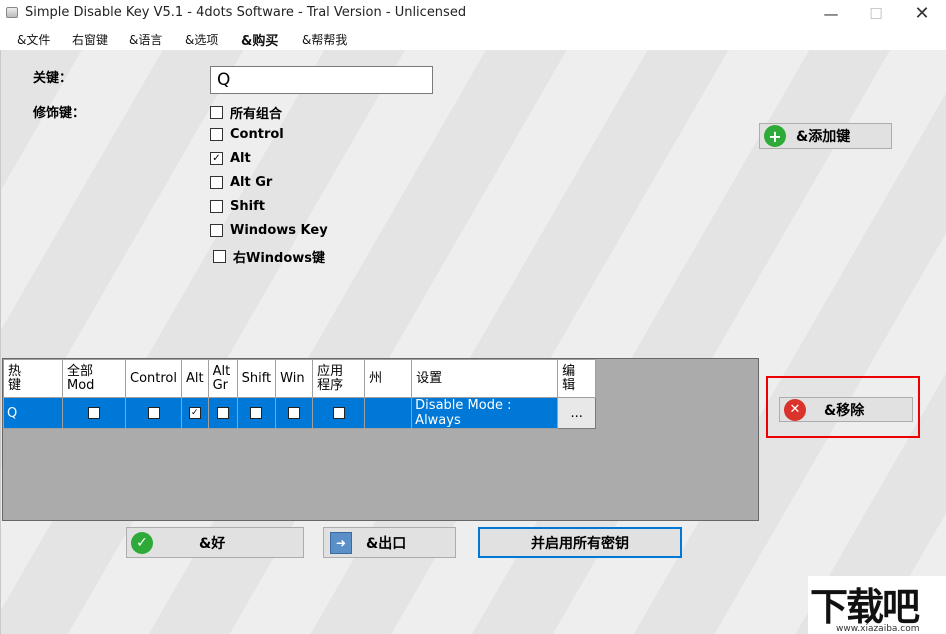  What do you see at coordinates (388, 413) in the screenshot?
I see `cell-state` at bounding box center [388, 413].